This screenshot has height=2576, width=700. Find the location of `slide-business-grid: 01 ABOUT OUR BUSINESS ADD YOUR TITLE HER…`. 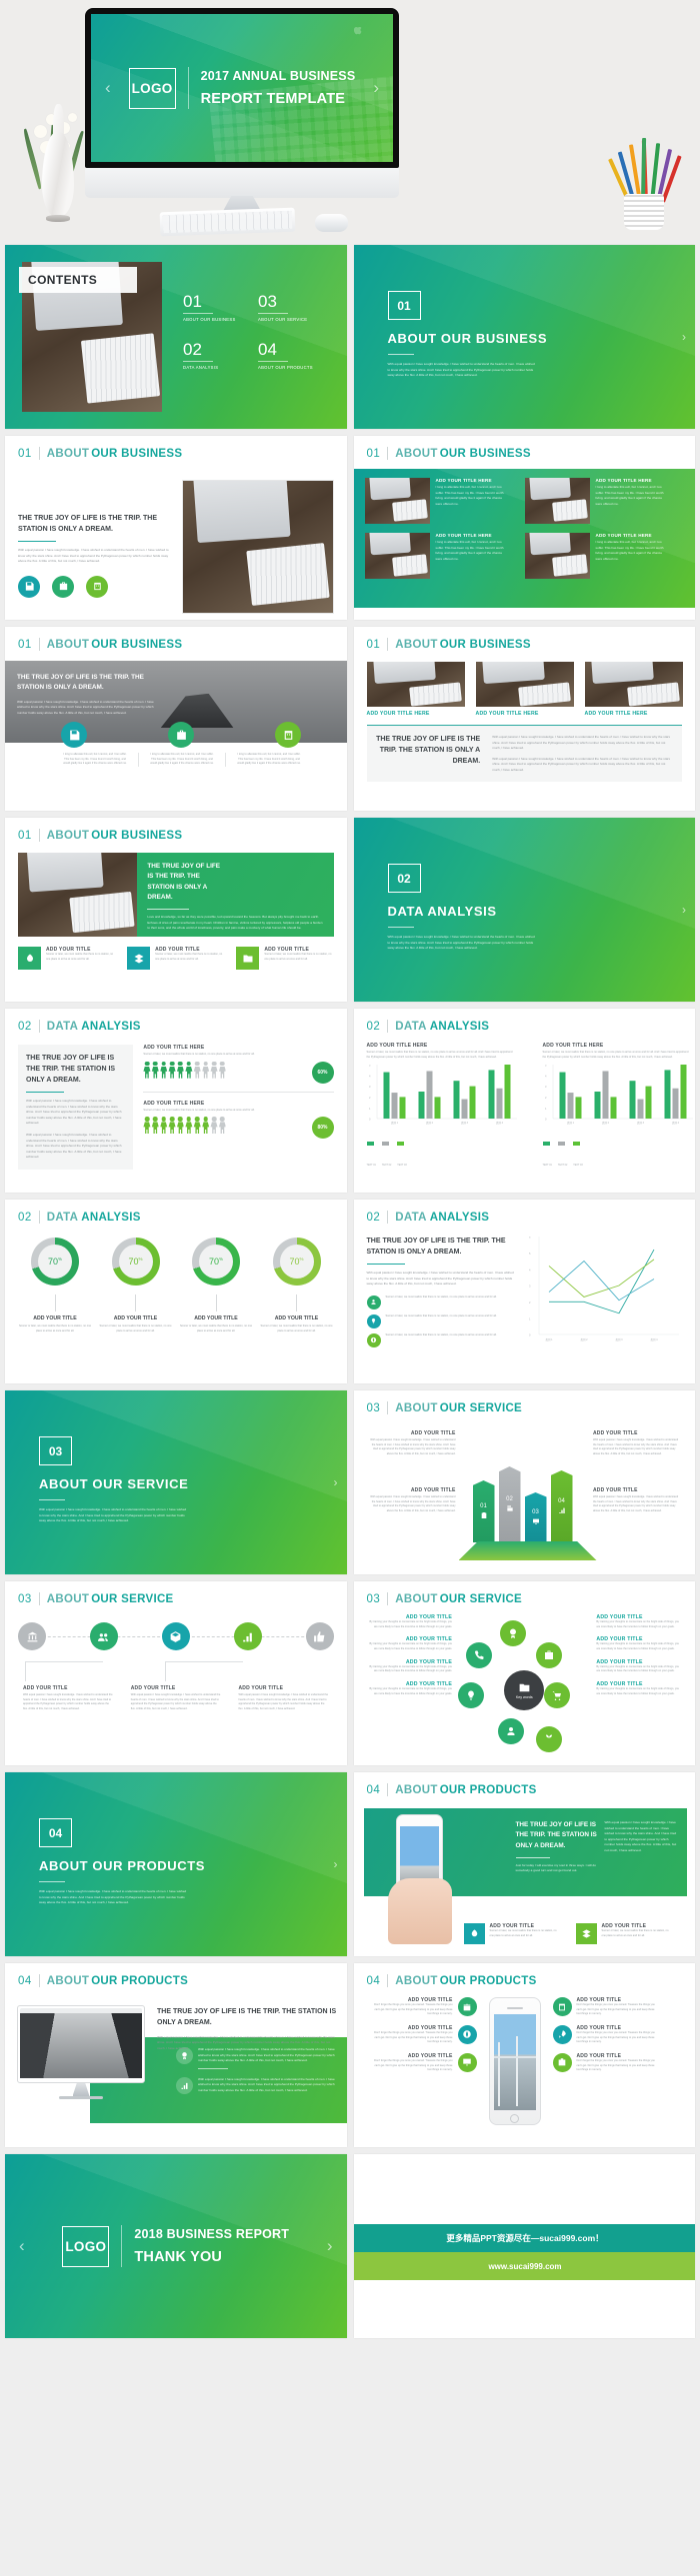

slide-business-grid: 01 ABOUT OUR BUSINESS ADD YOUR TITLE HER… is located at coordinates (524, 528).